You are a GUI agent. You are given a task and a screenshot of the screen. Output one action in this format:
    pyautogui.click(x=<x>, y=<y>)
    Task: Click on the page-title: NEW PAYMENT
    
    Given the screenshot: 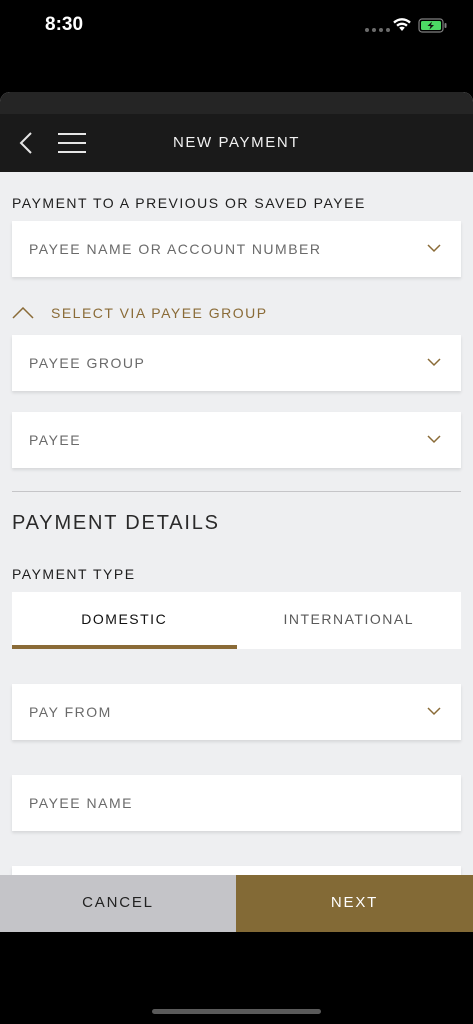 What is the action you would take?
    pyautogui.click(x=236, y=142)
    